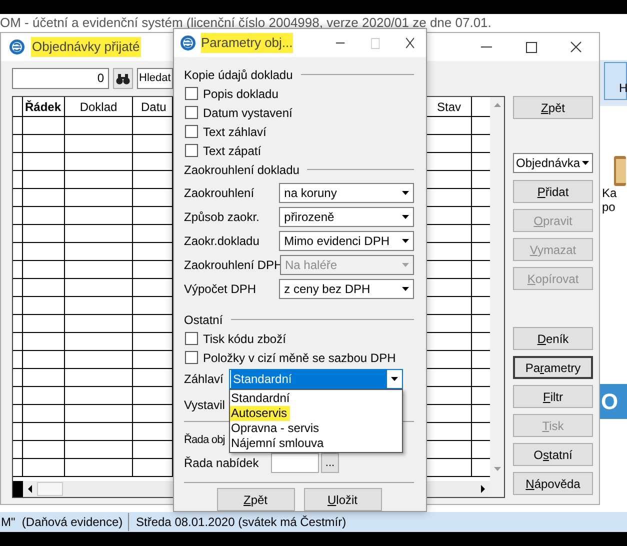  What do you see at coordinates (98, 489) in the screenshot?
I see `horizontal-scrollbar` at bounding box center [98, 489].